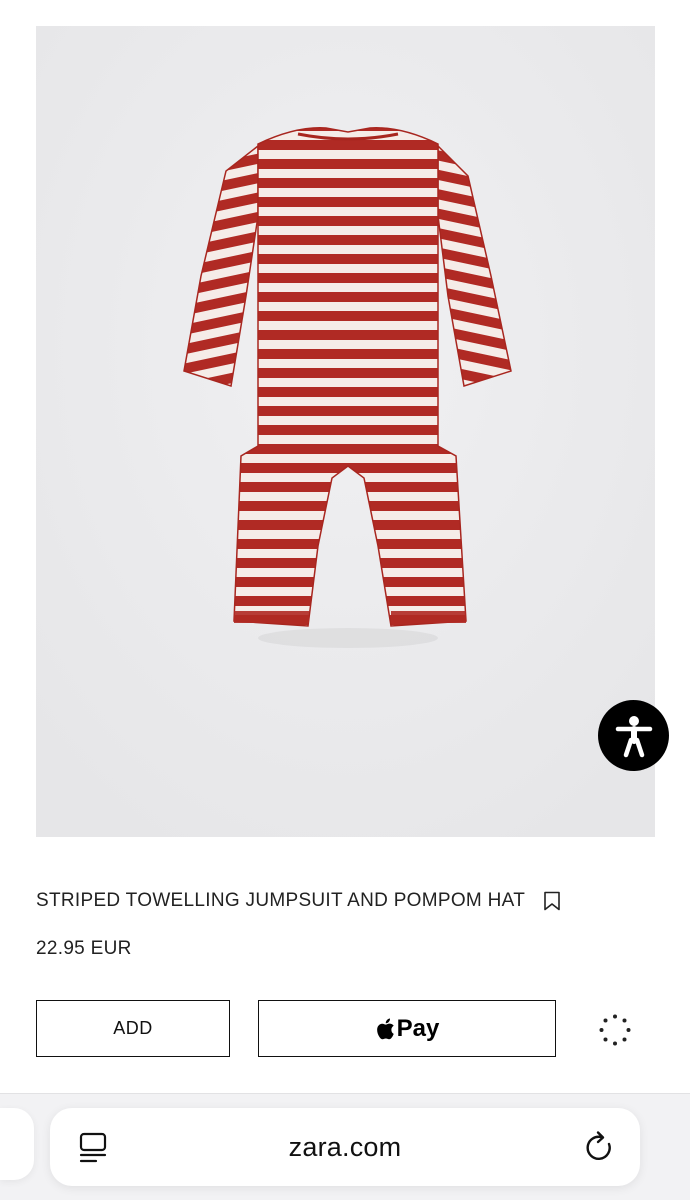 The image size is (690, 1200). Describe the element at coordinates (600, 1147) in the screenshot. I see `reload-icon` at that location.